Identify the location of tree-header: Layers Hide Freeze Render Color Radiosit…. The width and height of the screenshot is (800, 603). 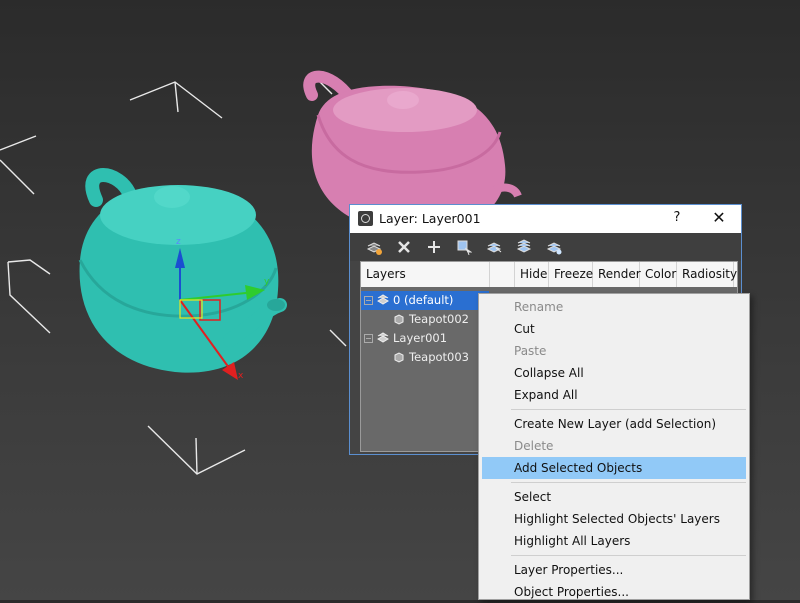
(549, 275).